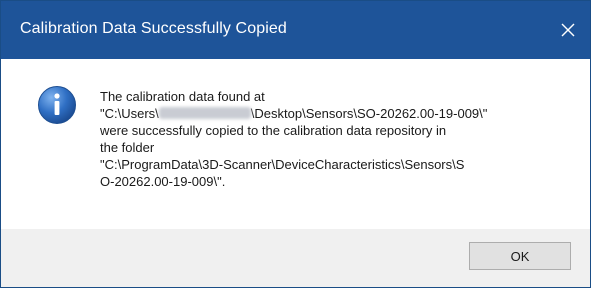  I want to click on message-line: The calibration data found at, so click(182, 96).